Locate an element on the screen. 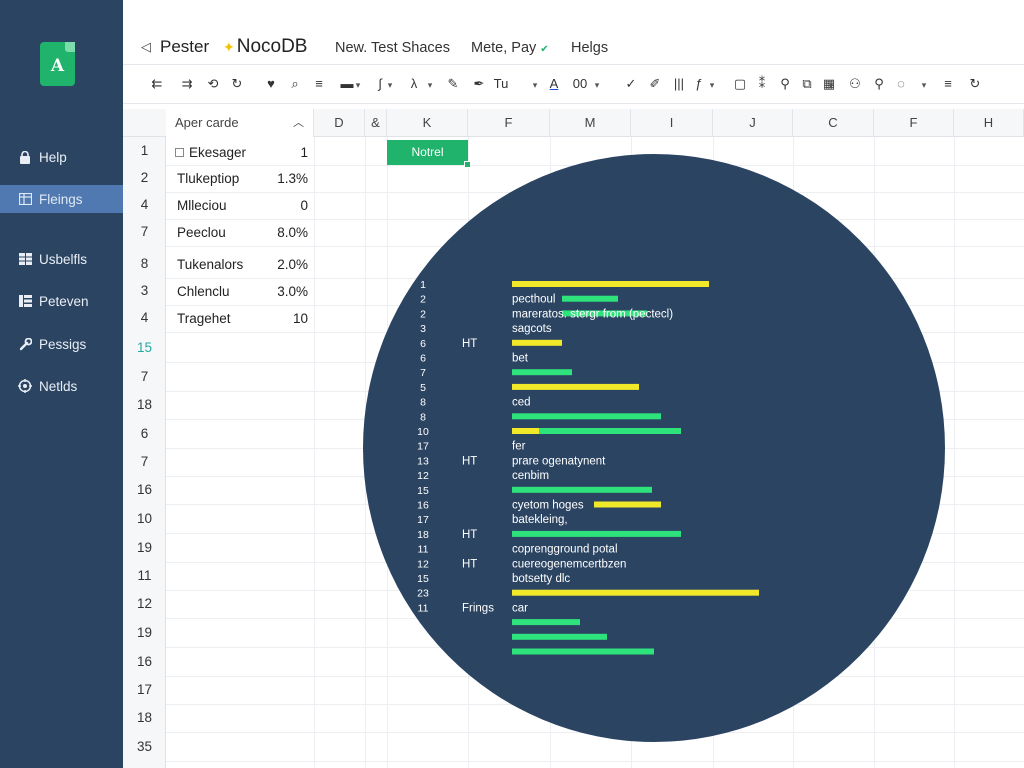 The width and height of the screenshot is (1024, 768). chart-row-label: cyetom hoges is located at coordinates (548, 506).